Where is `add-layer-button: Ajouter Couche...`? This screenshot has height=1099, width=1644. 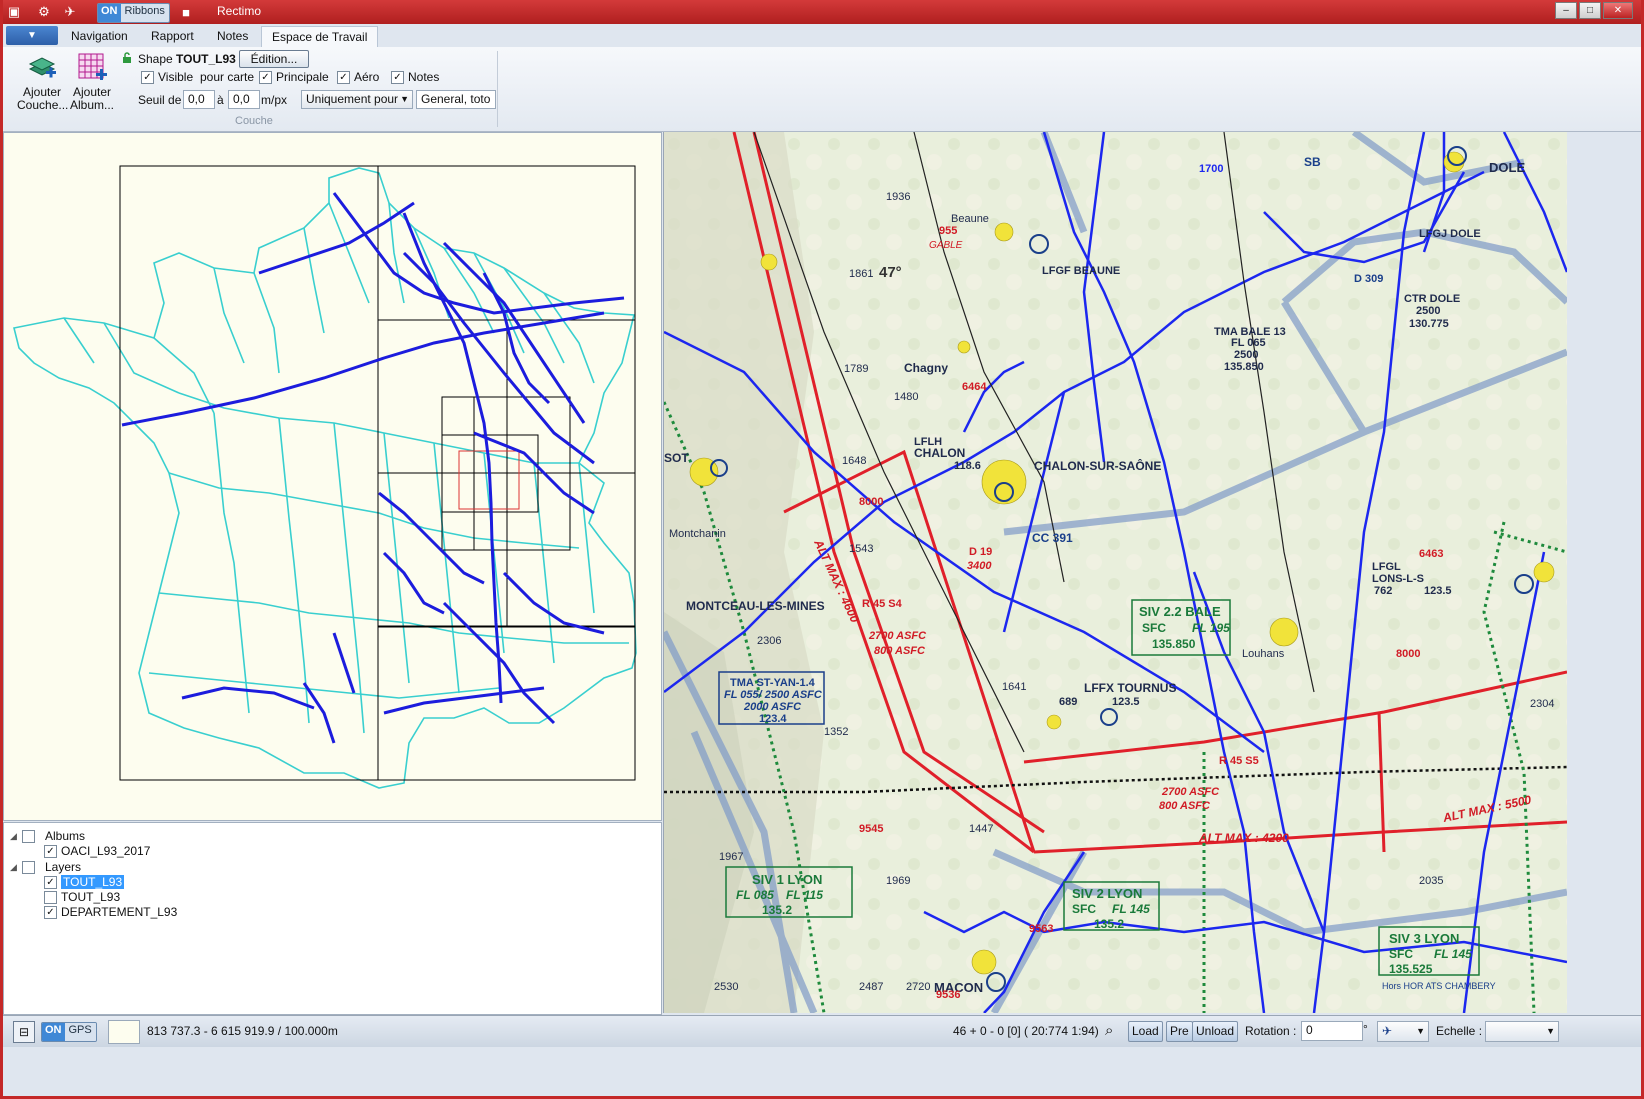
add-layer-button: Ajouter Couche... is located at coordinates (42, 81).